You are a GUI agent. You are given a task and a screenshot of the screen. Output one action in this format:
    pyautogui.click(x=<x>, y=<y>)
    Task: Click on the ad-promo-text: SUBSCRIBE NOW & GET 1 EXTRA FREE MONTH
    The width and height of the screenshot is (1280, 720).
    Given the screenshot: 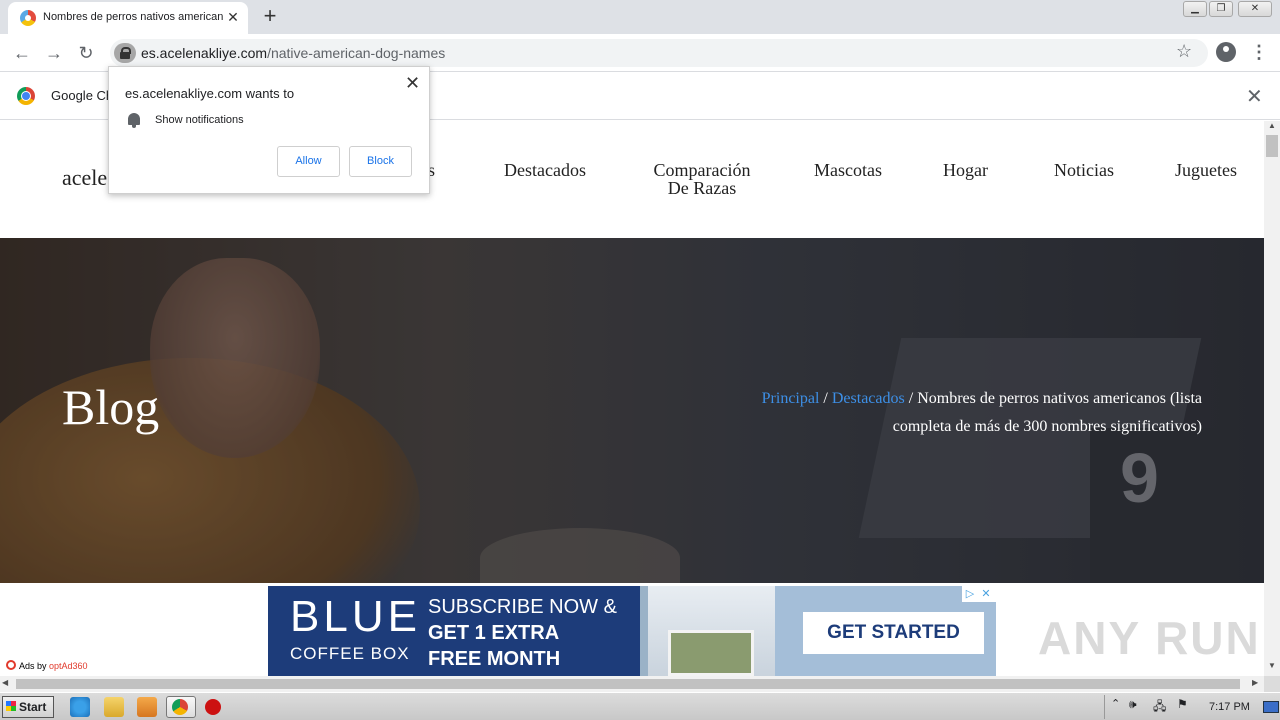 What is the action you would take?
    pyautogui.click(x=528, y=633)
    